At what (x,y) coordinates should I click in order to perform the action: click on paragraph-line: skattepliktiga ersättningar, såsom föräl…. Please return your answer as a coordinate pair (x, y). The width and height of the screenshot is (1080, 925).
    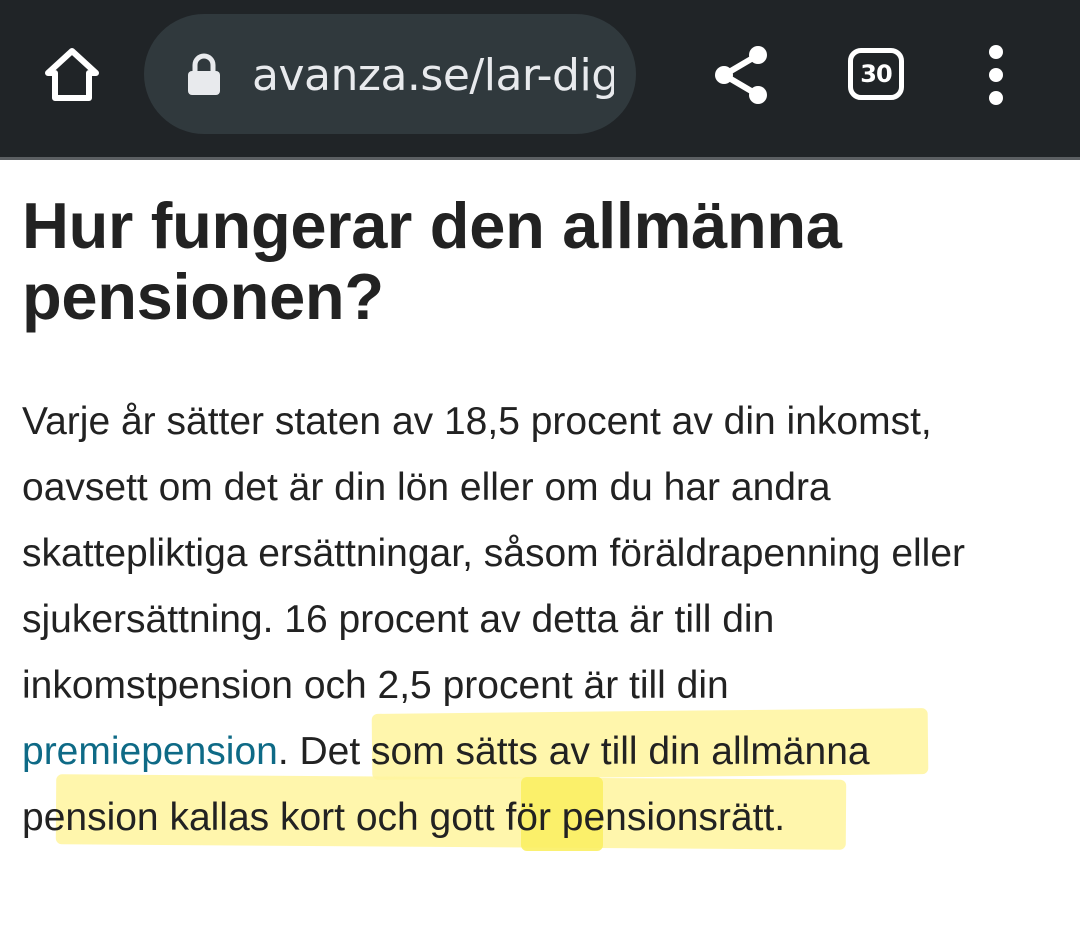
    Looking at the image, I should click on (494, 553).